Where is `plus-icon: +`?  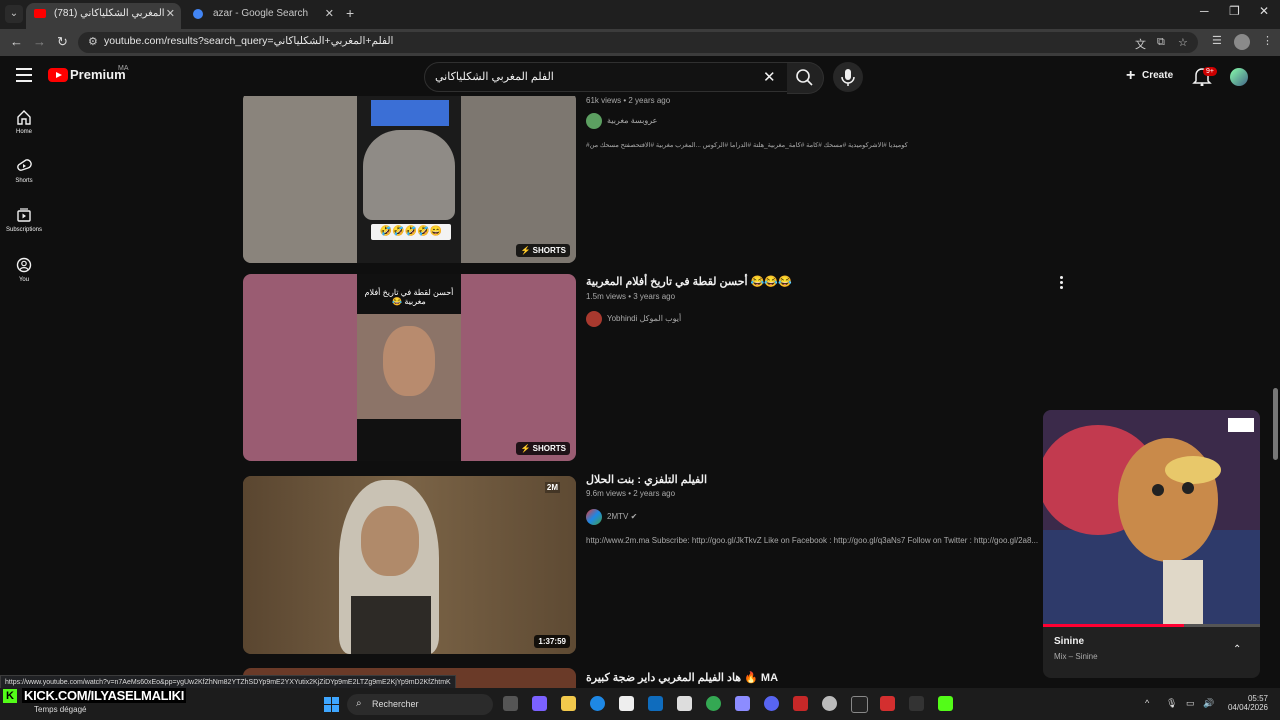
plus-icon: + is located at coordinates (1131, 75).